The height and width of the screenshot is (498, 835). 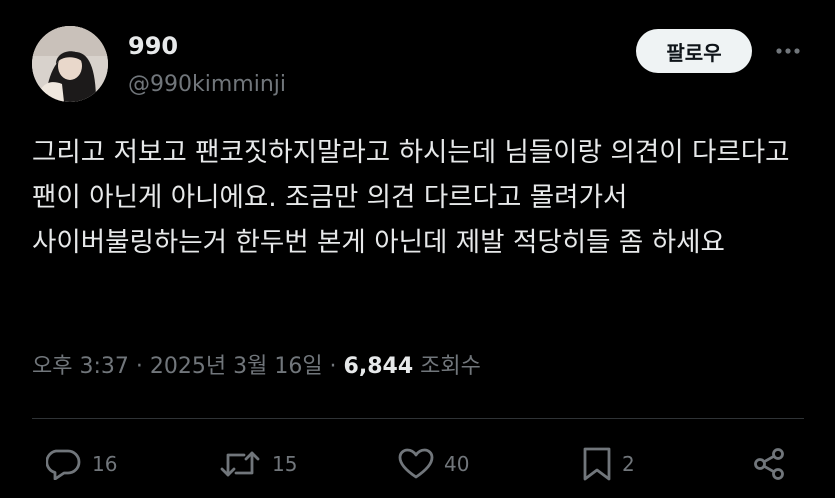 I want to click on retweet-count: 15, so click(x=285, y=464).